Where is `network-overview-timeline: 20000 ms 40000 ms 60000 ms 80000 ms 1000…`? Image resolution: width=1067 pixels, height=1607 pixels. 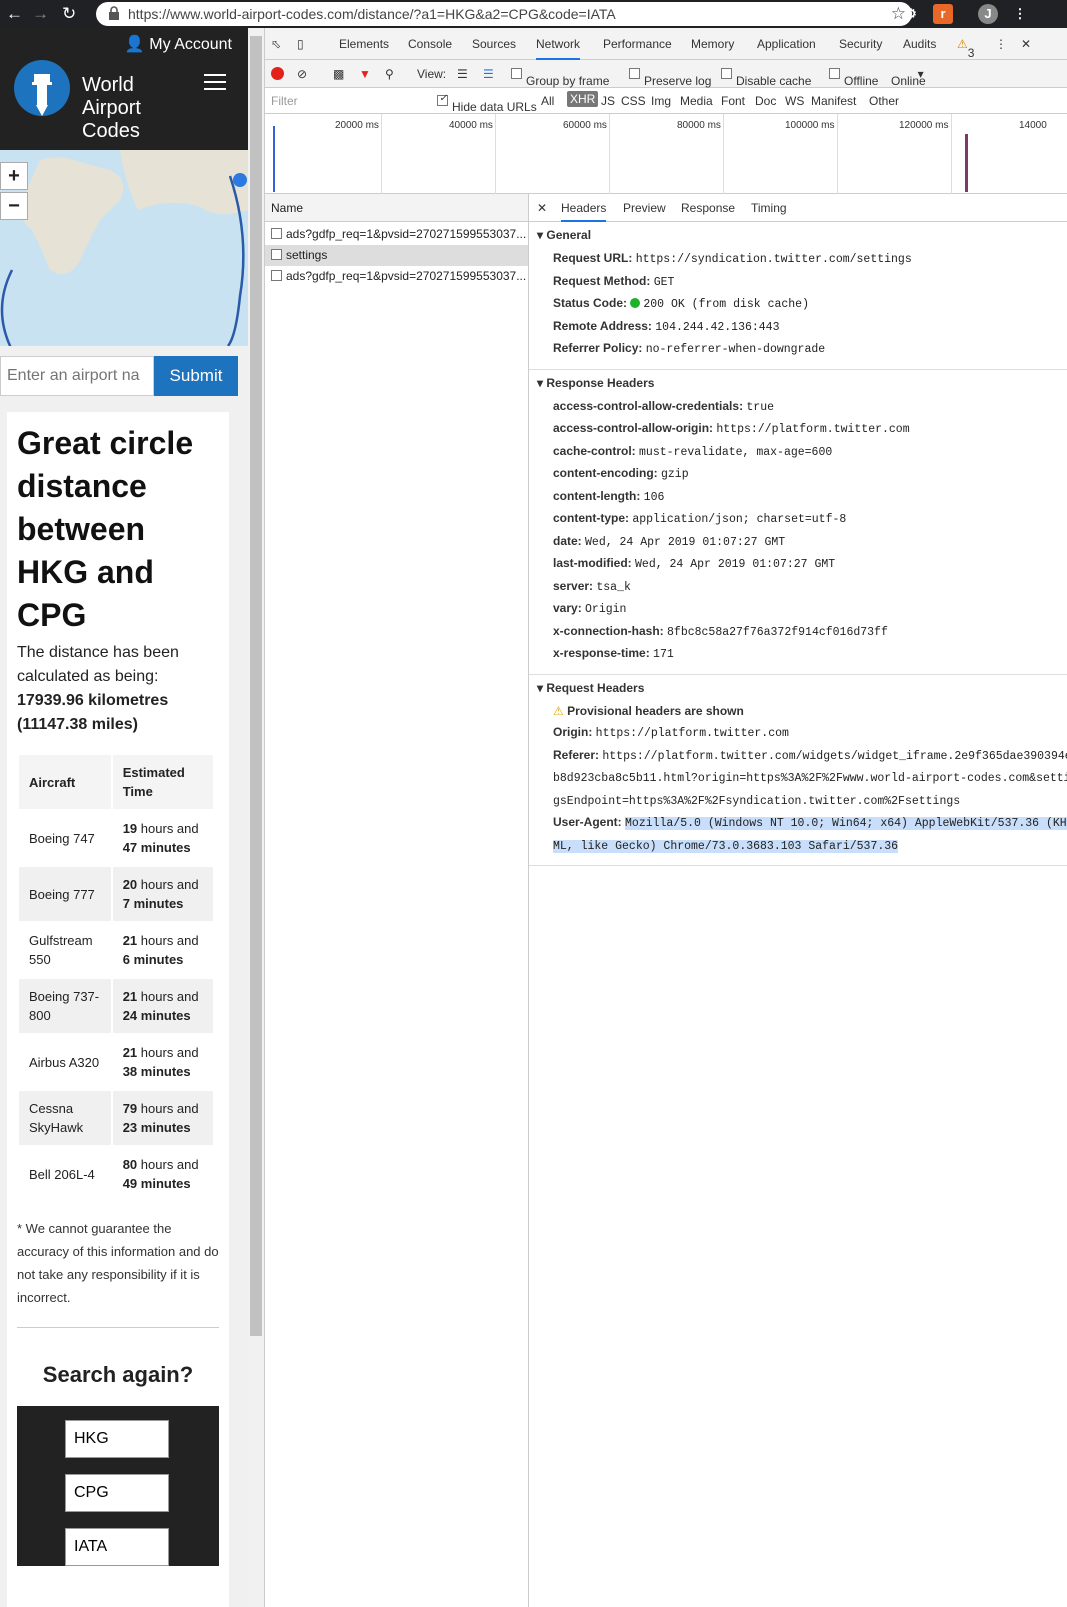
network-overview-timeline: 20000 ms 40000 ms 60000 ms 80000 ms 1000… is located at coordinates (666, 154).